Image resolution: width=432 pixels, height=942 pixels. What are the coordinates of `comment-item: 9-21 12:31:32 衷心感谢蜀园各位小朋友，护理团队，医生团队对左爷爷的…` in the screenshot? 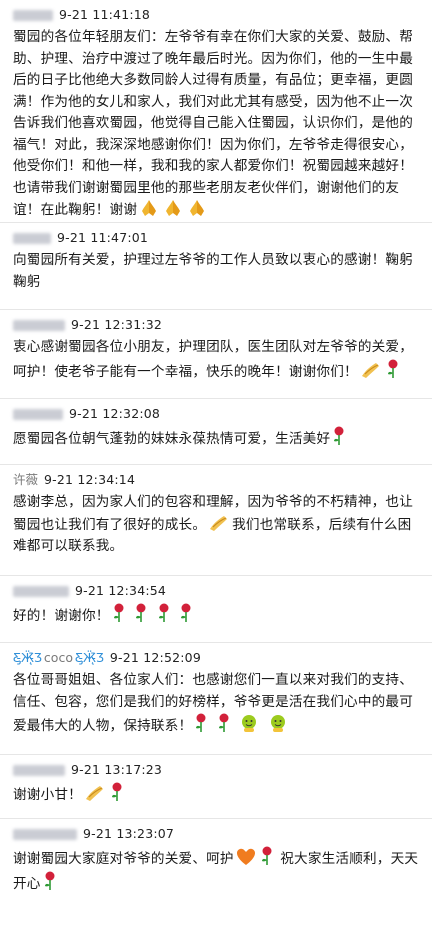 It's located at (216, 354).